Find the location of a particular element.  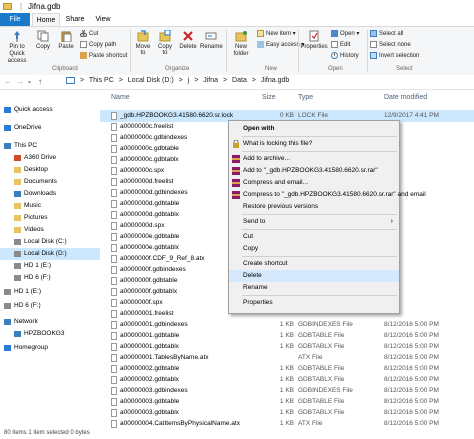

forward-arrow-icon: → is located at coordinates (20, 81).